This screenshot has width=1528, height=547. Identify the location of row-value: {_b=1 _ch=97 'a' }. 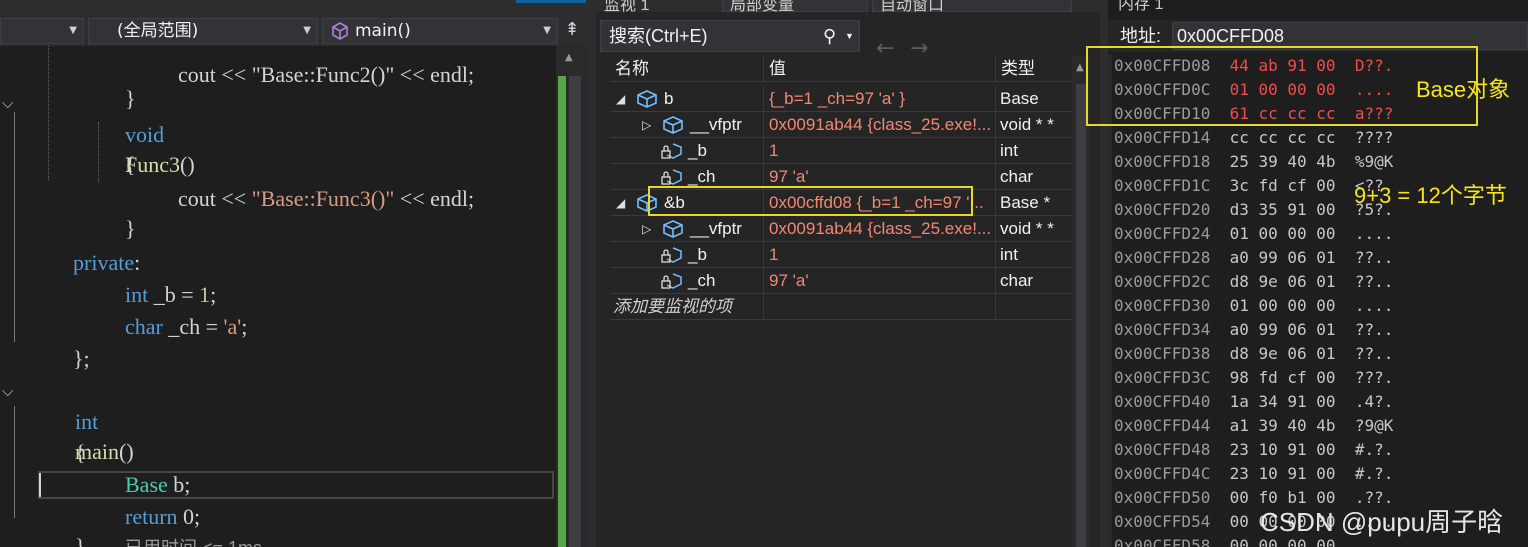
(880, 99).